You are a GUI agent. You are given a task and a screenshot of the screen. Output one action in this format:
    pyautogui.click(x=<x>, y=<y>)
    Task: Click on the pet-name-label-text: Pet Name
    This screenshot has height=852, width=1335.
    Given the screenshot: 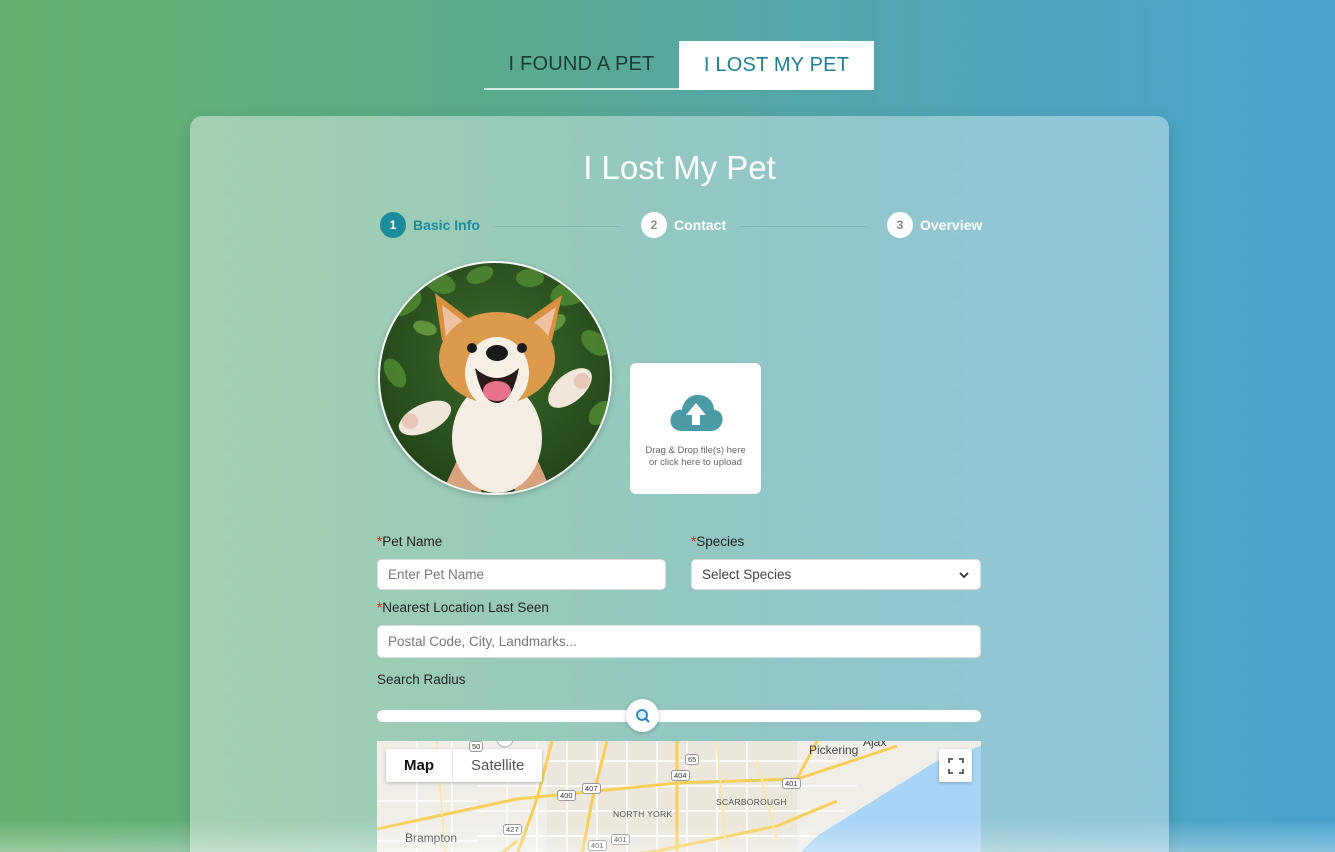 What is the action you would take?
    pyautogui.click(x=412, y=541)
    